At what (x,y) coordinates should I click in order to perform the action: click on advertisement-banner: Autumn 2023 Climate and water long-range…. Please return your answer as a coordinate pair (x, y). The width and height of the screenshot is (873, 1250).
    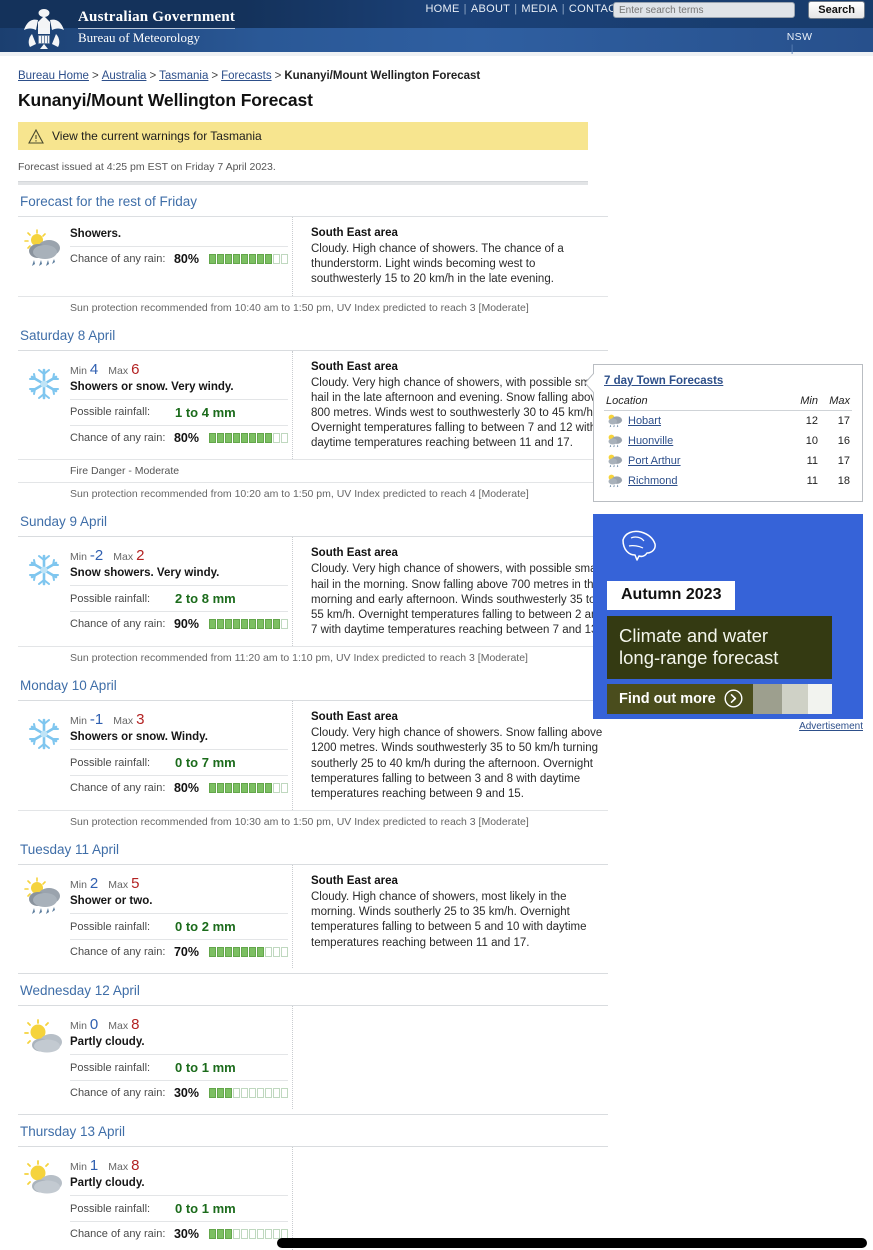
    Looking at the image, I should click on (728, 616).